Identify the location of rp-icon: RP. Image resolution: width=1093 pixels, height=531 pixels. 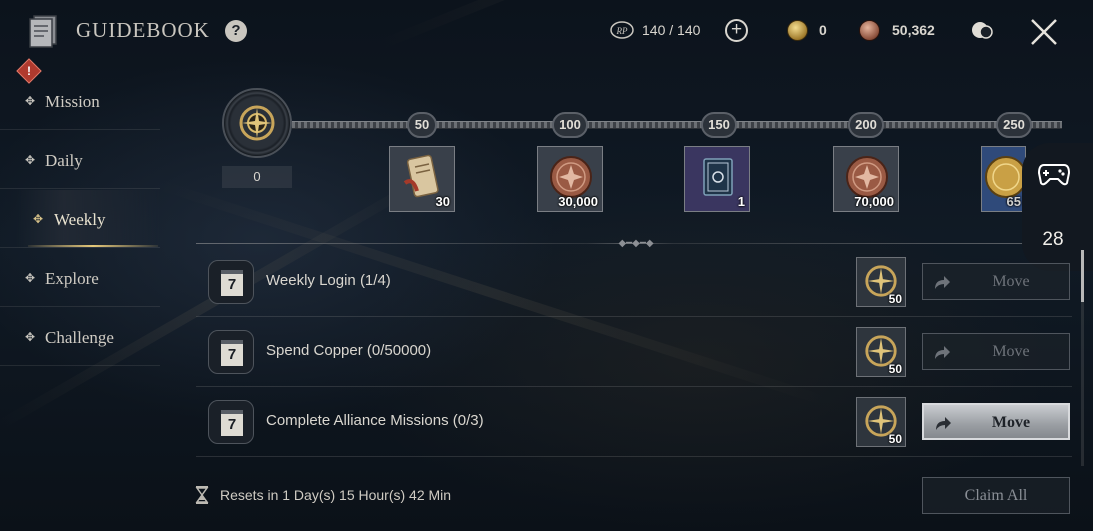
(622, 30).